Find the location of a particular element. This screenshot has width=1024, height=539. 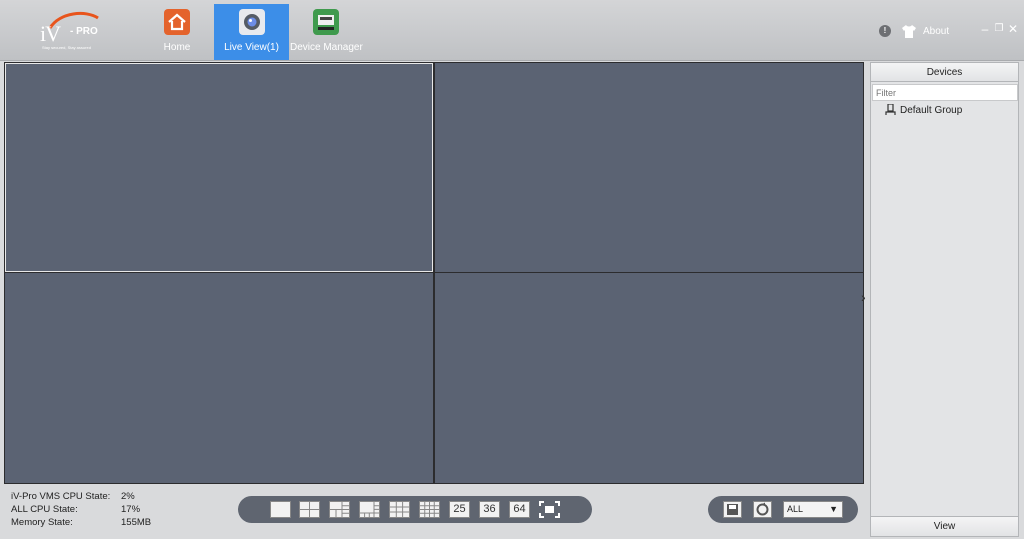

status-value: 155MB is located at coordinates (136, 522).